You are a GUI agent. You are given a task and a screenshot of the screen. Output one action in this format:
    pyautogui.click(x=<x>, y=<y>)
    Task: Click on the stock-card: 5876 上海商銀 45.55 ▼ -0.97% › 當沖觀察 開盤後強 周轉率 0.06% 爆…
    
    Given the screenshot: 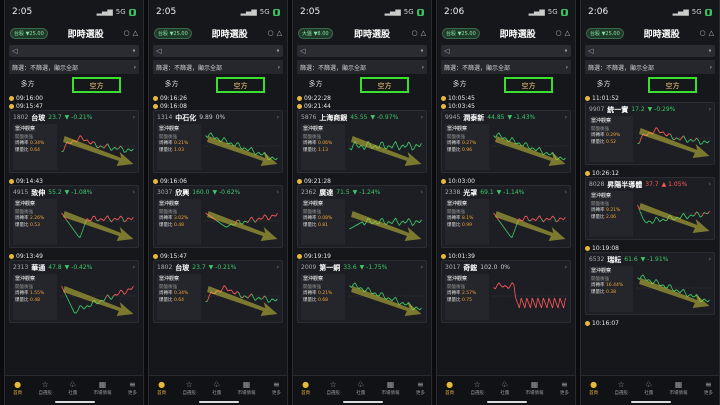 What is the action you would take?
    pyautogui.click(x=362, y=141)
    